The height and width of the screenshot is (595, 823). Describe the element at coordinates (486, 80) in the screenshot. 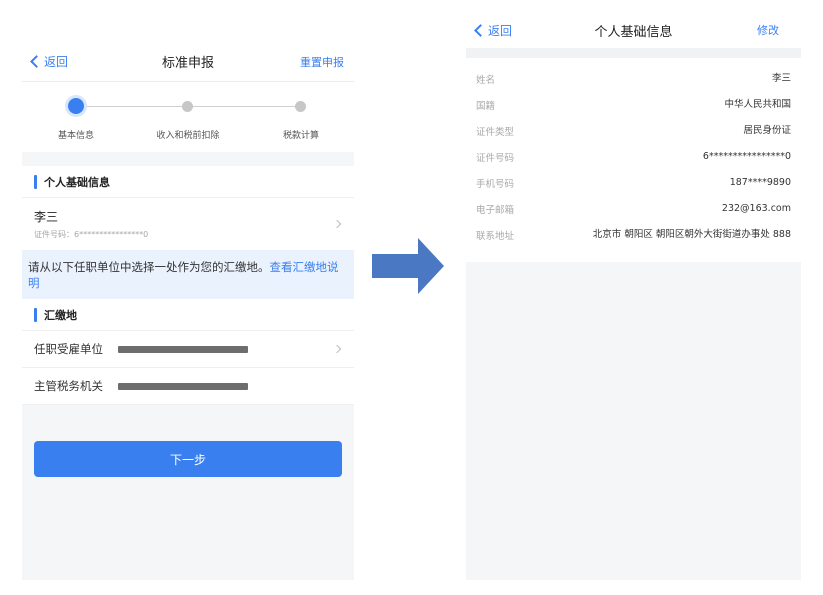

I see `info-label: 姓名` at that location.